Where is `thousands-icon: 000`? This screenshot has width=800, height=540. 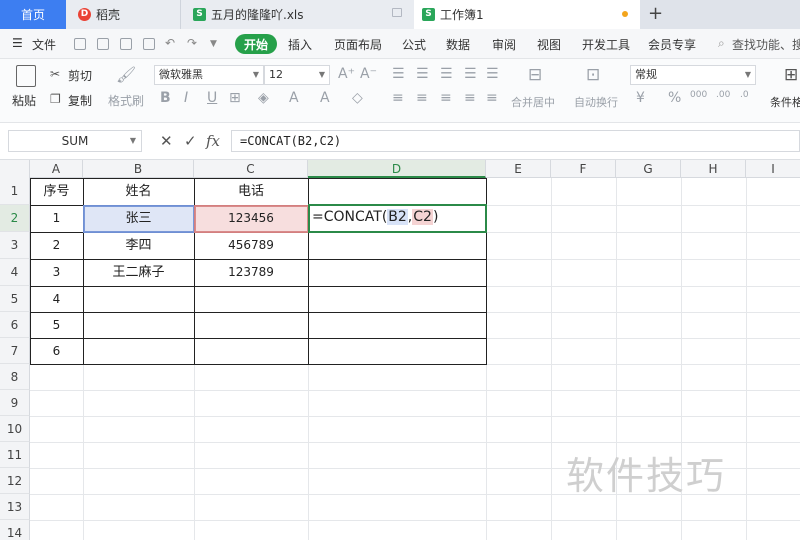
thousands-icon: 000 is located at coordinates (698, 95).